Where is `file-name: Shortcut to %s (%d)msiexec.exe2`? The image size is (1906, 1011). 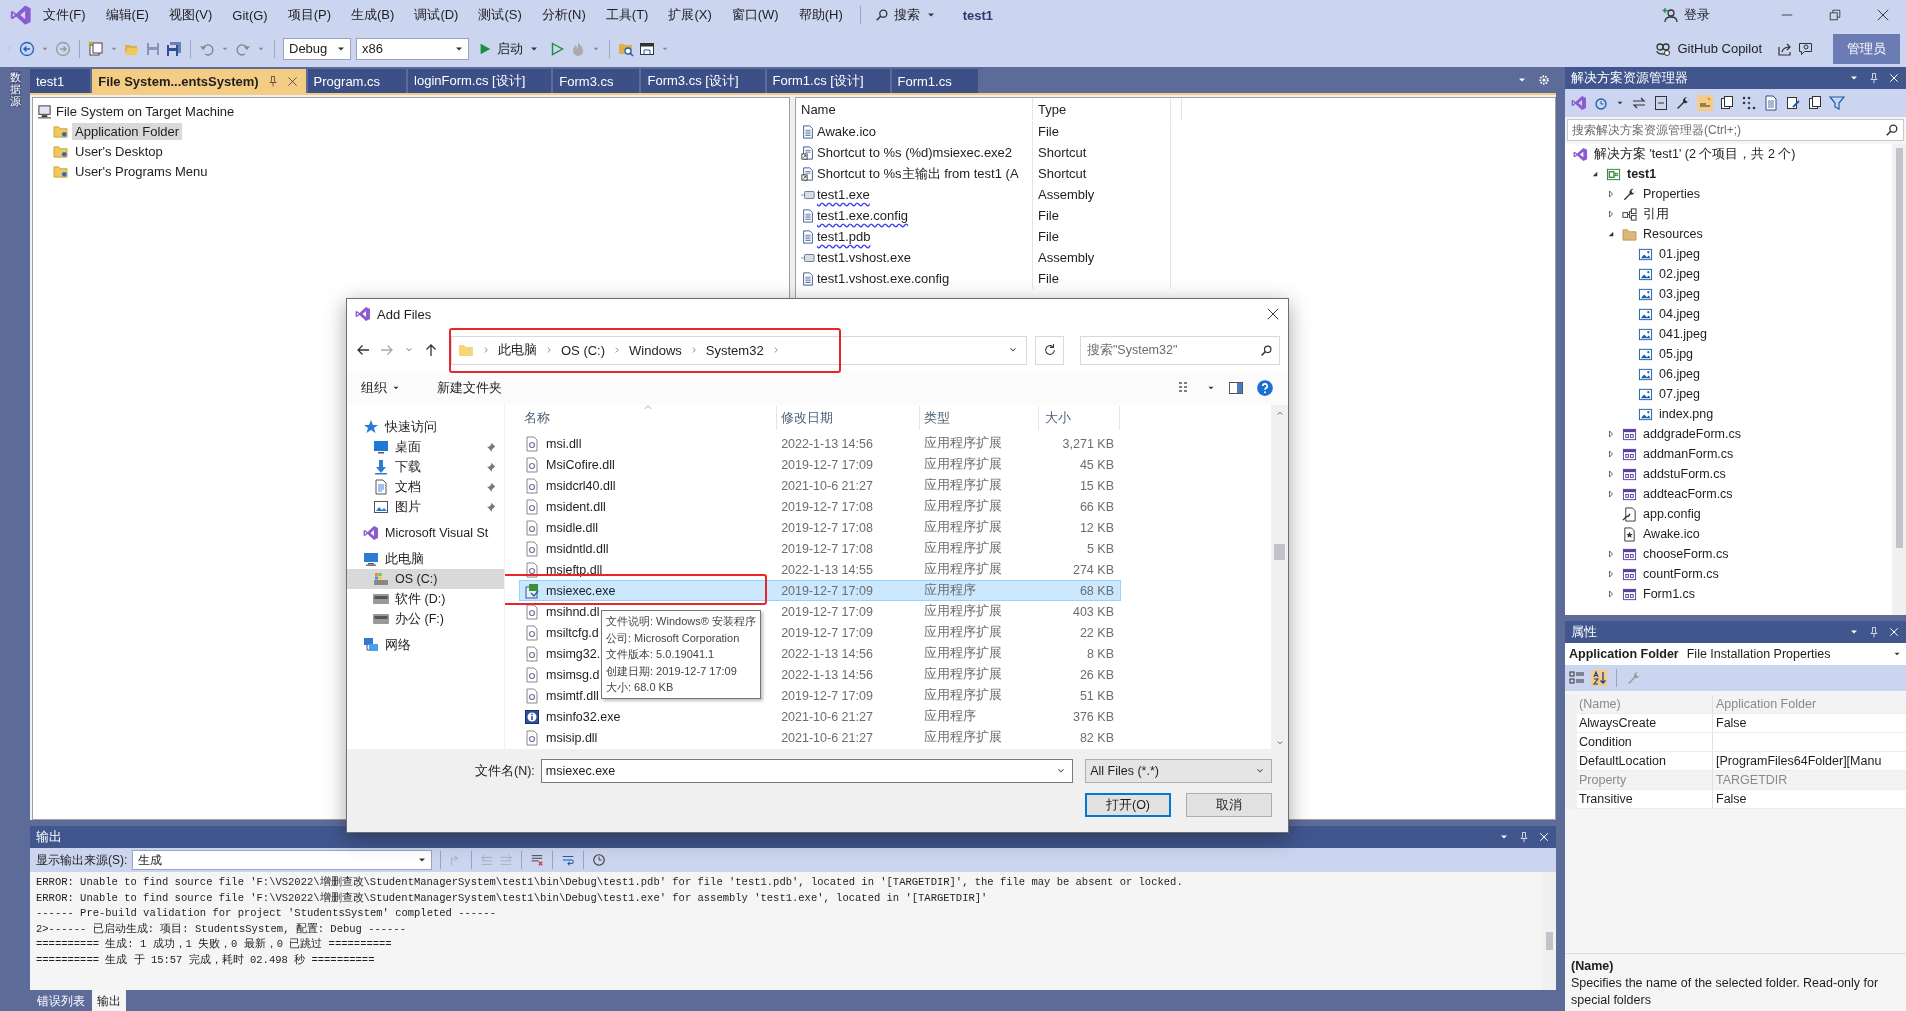 file-name: Shortcut to %s (%d)msiexec.exe2 is located at coordinates (915, 152).